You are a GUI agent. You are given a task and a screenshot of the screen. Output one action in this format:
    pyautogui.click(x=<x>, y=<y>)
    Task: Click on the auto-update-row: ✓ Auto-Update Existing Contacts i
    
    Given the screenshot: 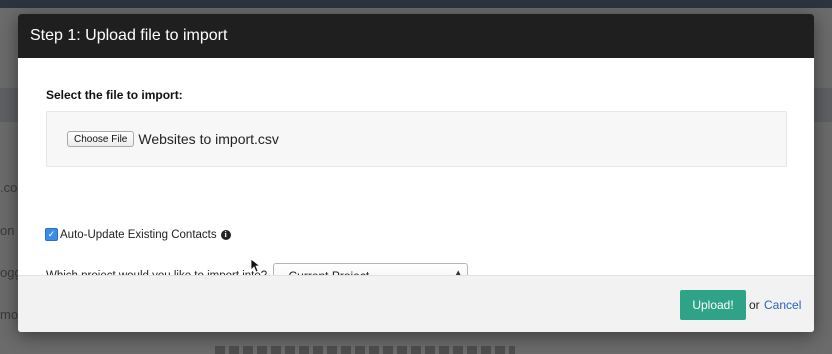 What is the action you would take?
    pyautogui.click(x=138, y=234)
    